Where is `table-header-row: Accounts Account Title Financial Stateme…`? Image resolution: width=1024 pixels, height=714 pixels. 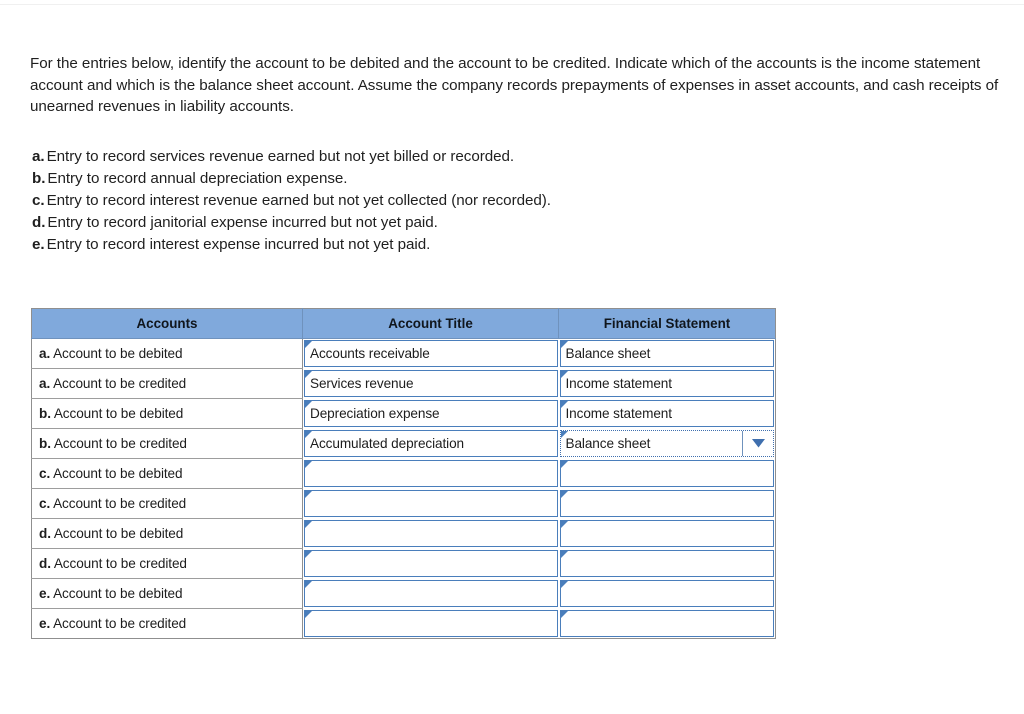
table-header-row: Accounts Account Title Financial Stateme… is located at coordinates (403, 323).